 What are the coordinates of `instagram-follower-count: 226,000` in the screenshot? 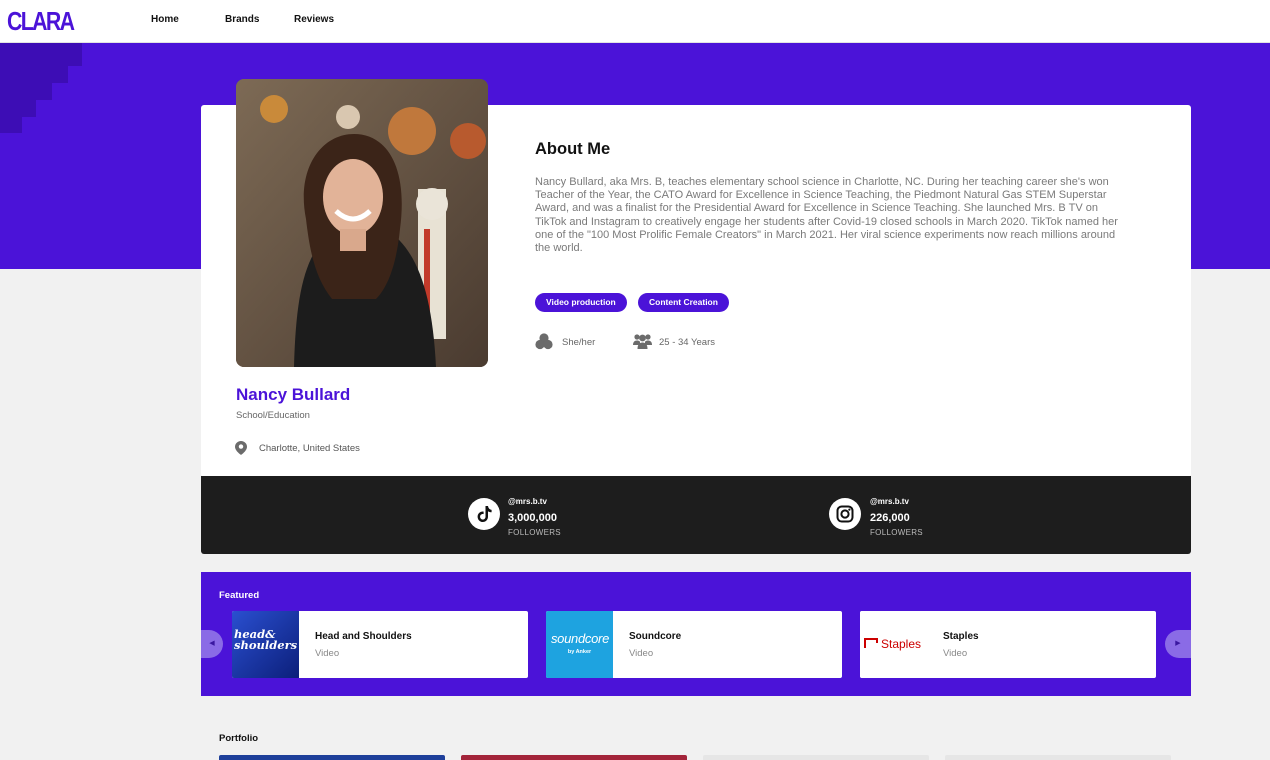 It's located at (890, 518).